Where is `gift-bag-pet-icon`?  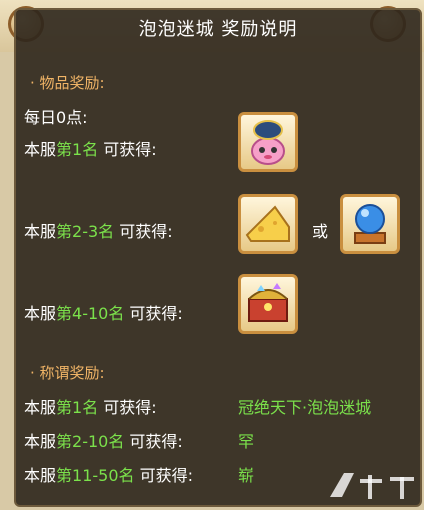 gift-bag-pet-icon is located at coordinates (268, 142).